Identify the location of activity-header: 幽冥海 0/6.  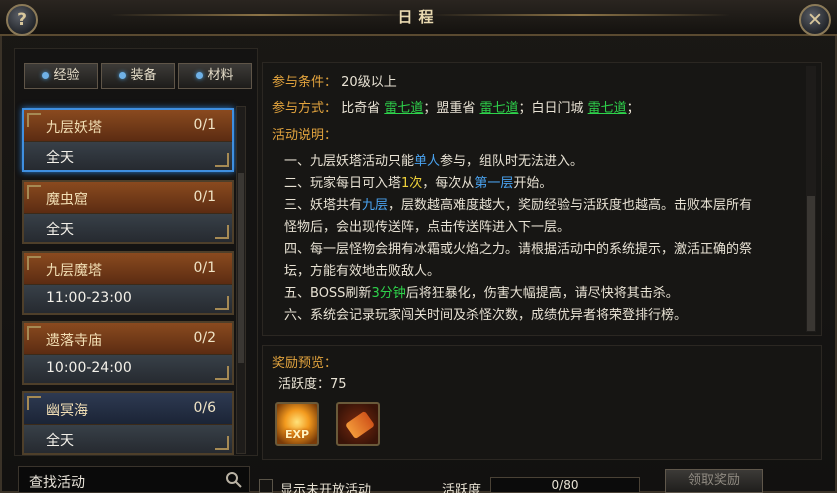
(128, 409).